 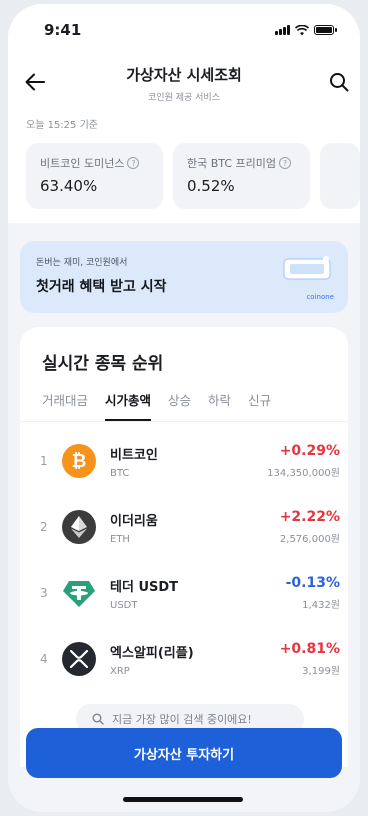 I want to click on brand-logo: coinone, so click(x=320, y=297).